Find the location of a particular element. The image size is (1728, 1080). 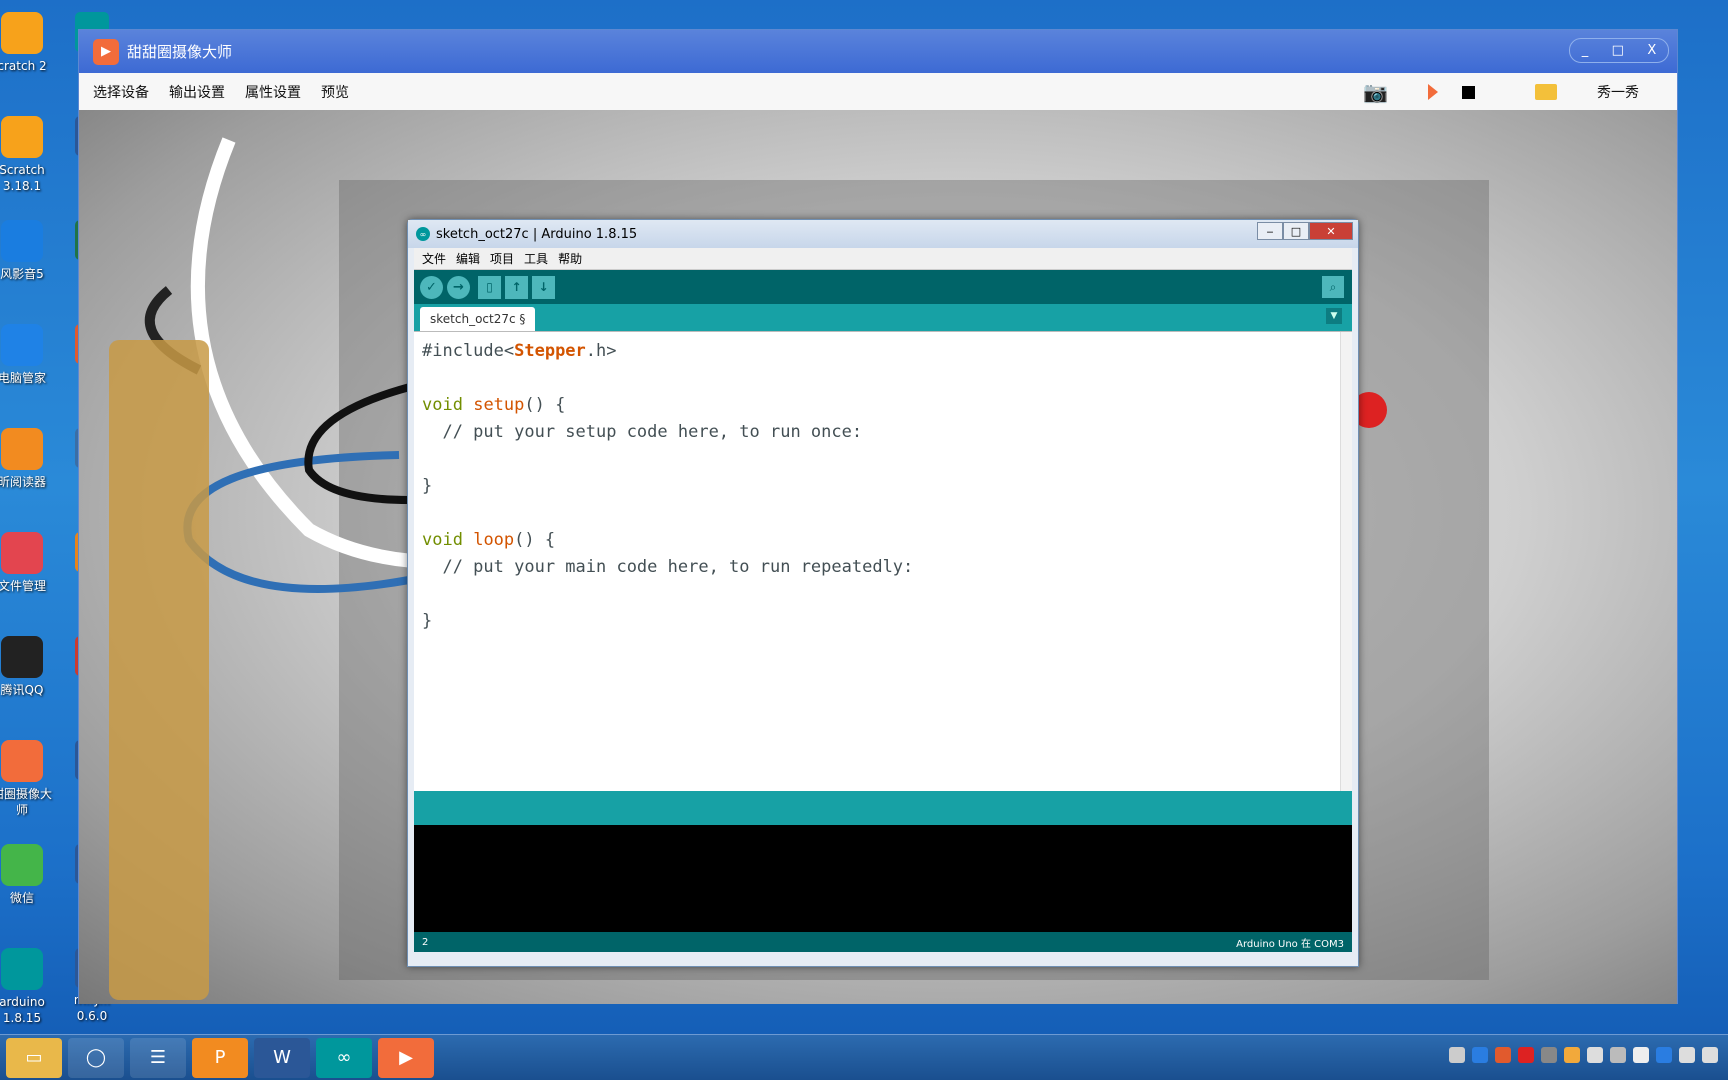

taskbar-app-list-icon: ☰ is located at coordinates (158, 1057).